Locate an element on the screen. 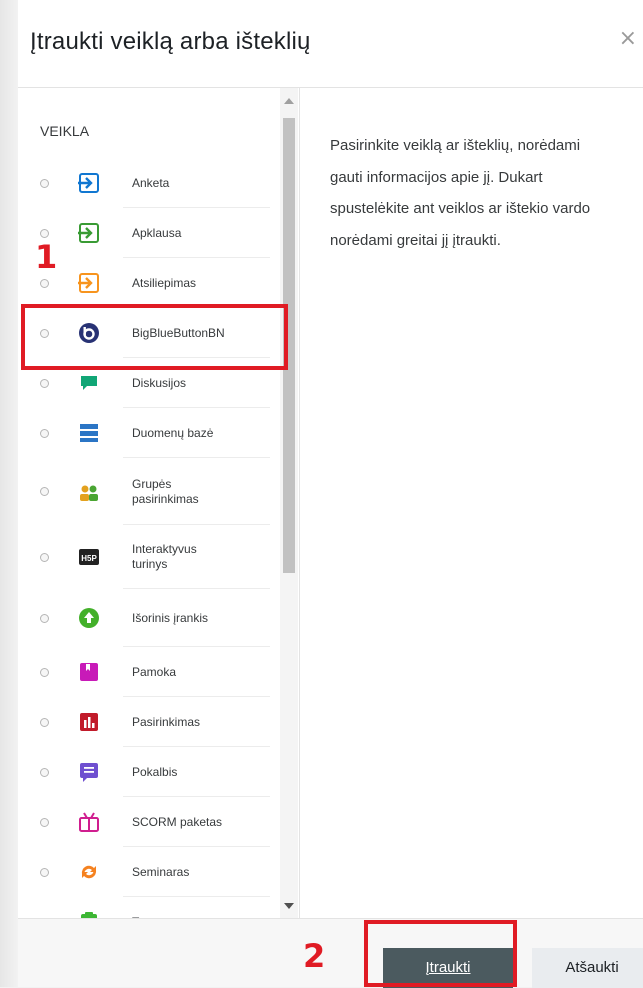 Image resolution: width=643 pixels, height=988 pixels. annotation-marker-2: 2 is located at coordinates (314, 956).